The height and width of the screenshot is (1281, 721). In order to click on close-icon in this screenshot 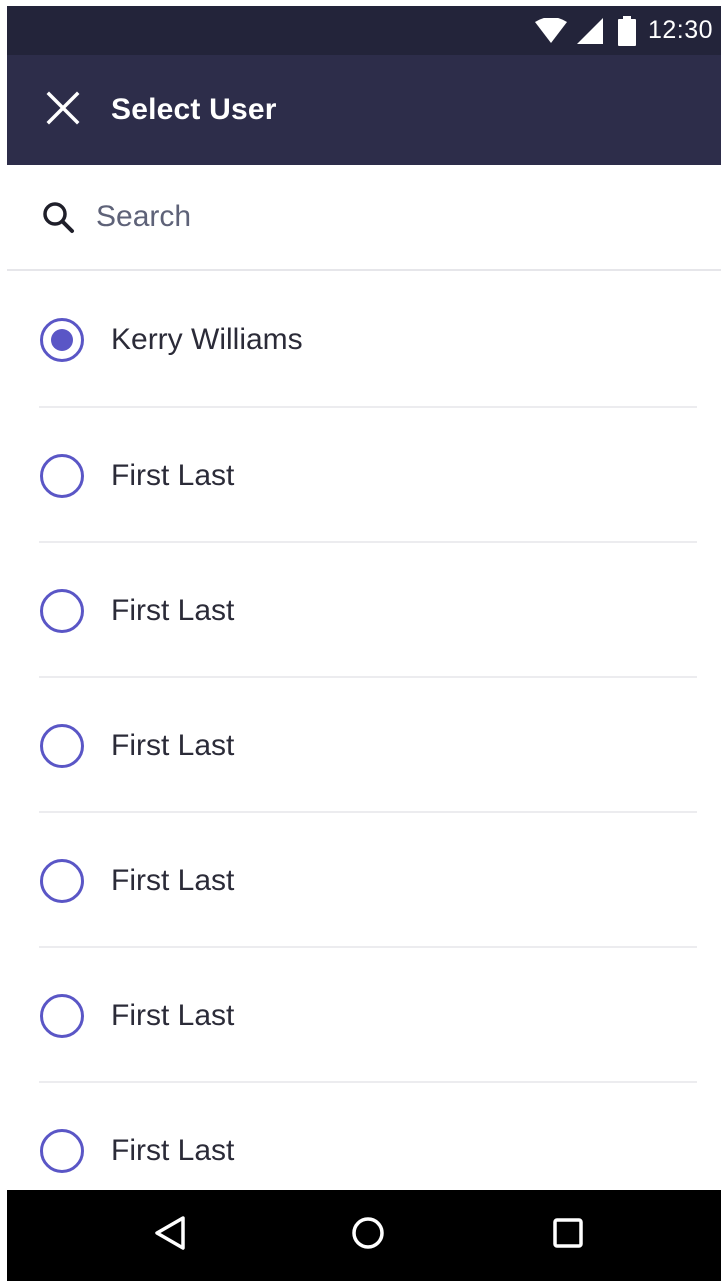, I will do `click(63, 110)`.